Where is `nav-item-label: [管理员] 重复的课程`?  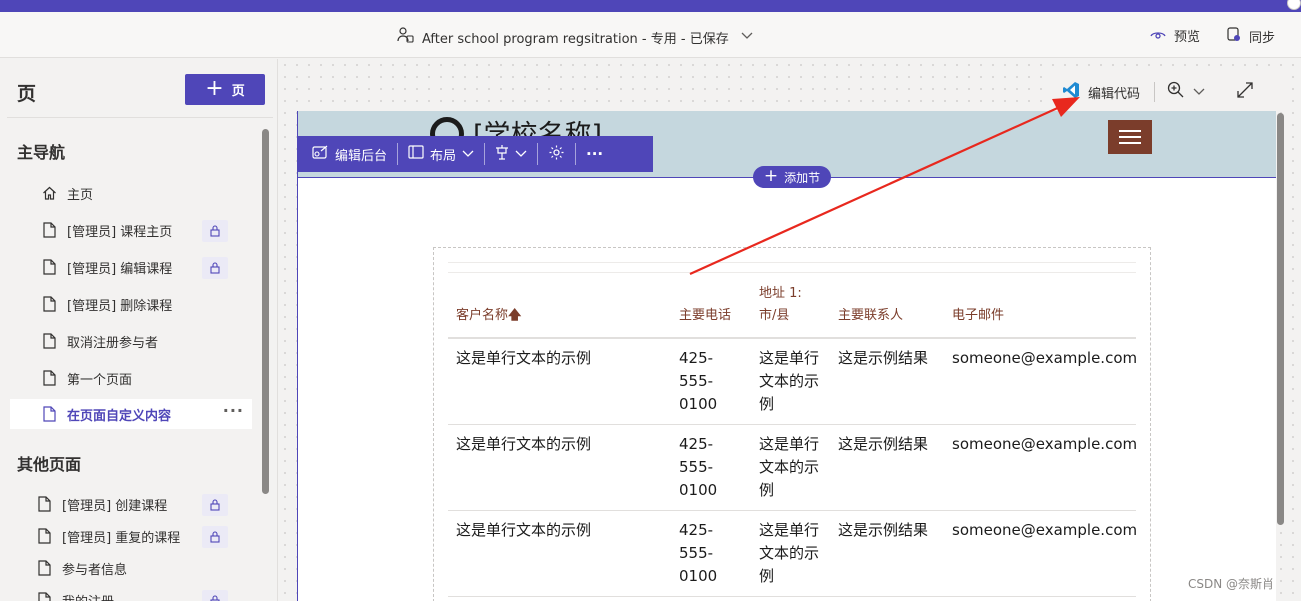 nav-item-label: [管理员] 重复的课程 is located at coordinates (121, 538).